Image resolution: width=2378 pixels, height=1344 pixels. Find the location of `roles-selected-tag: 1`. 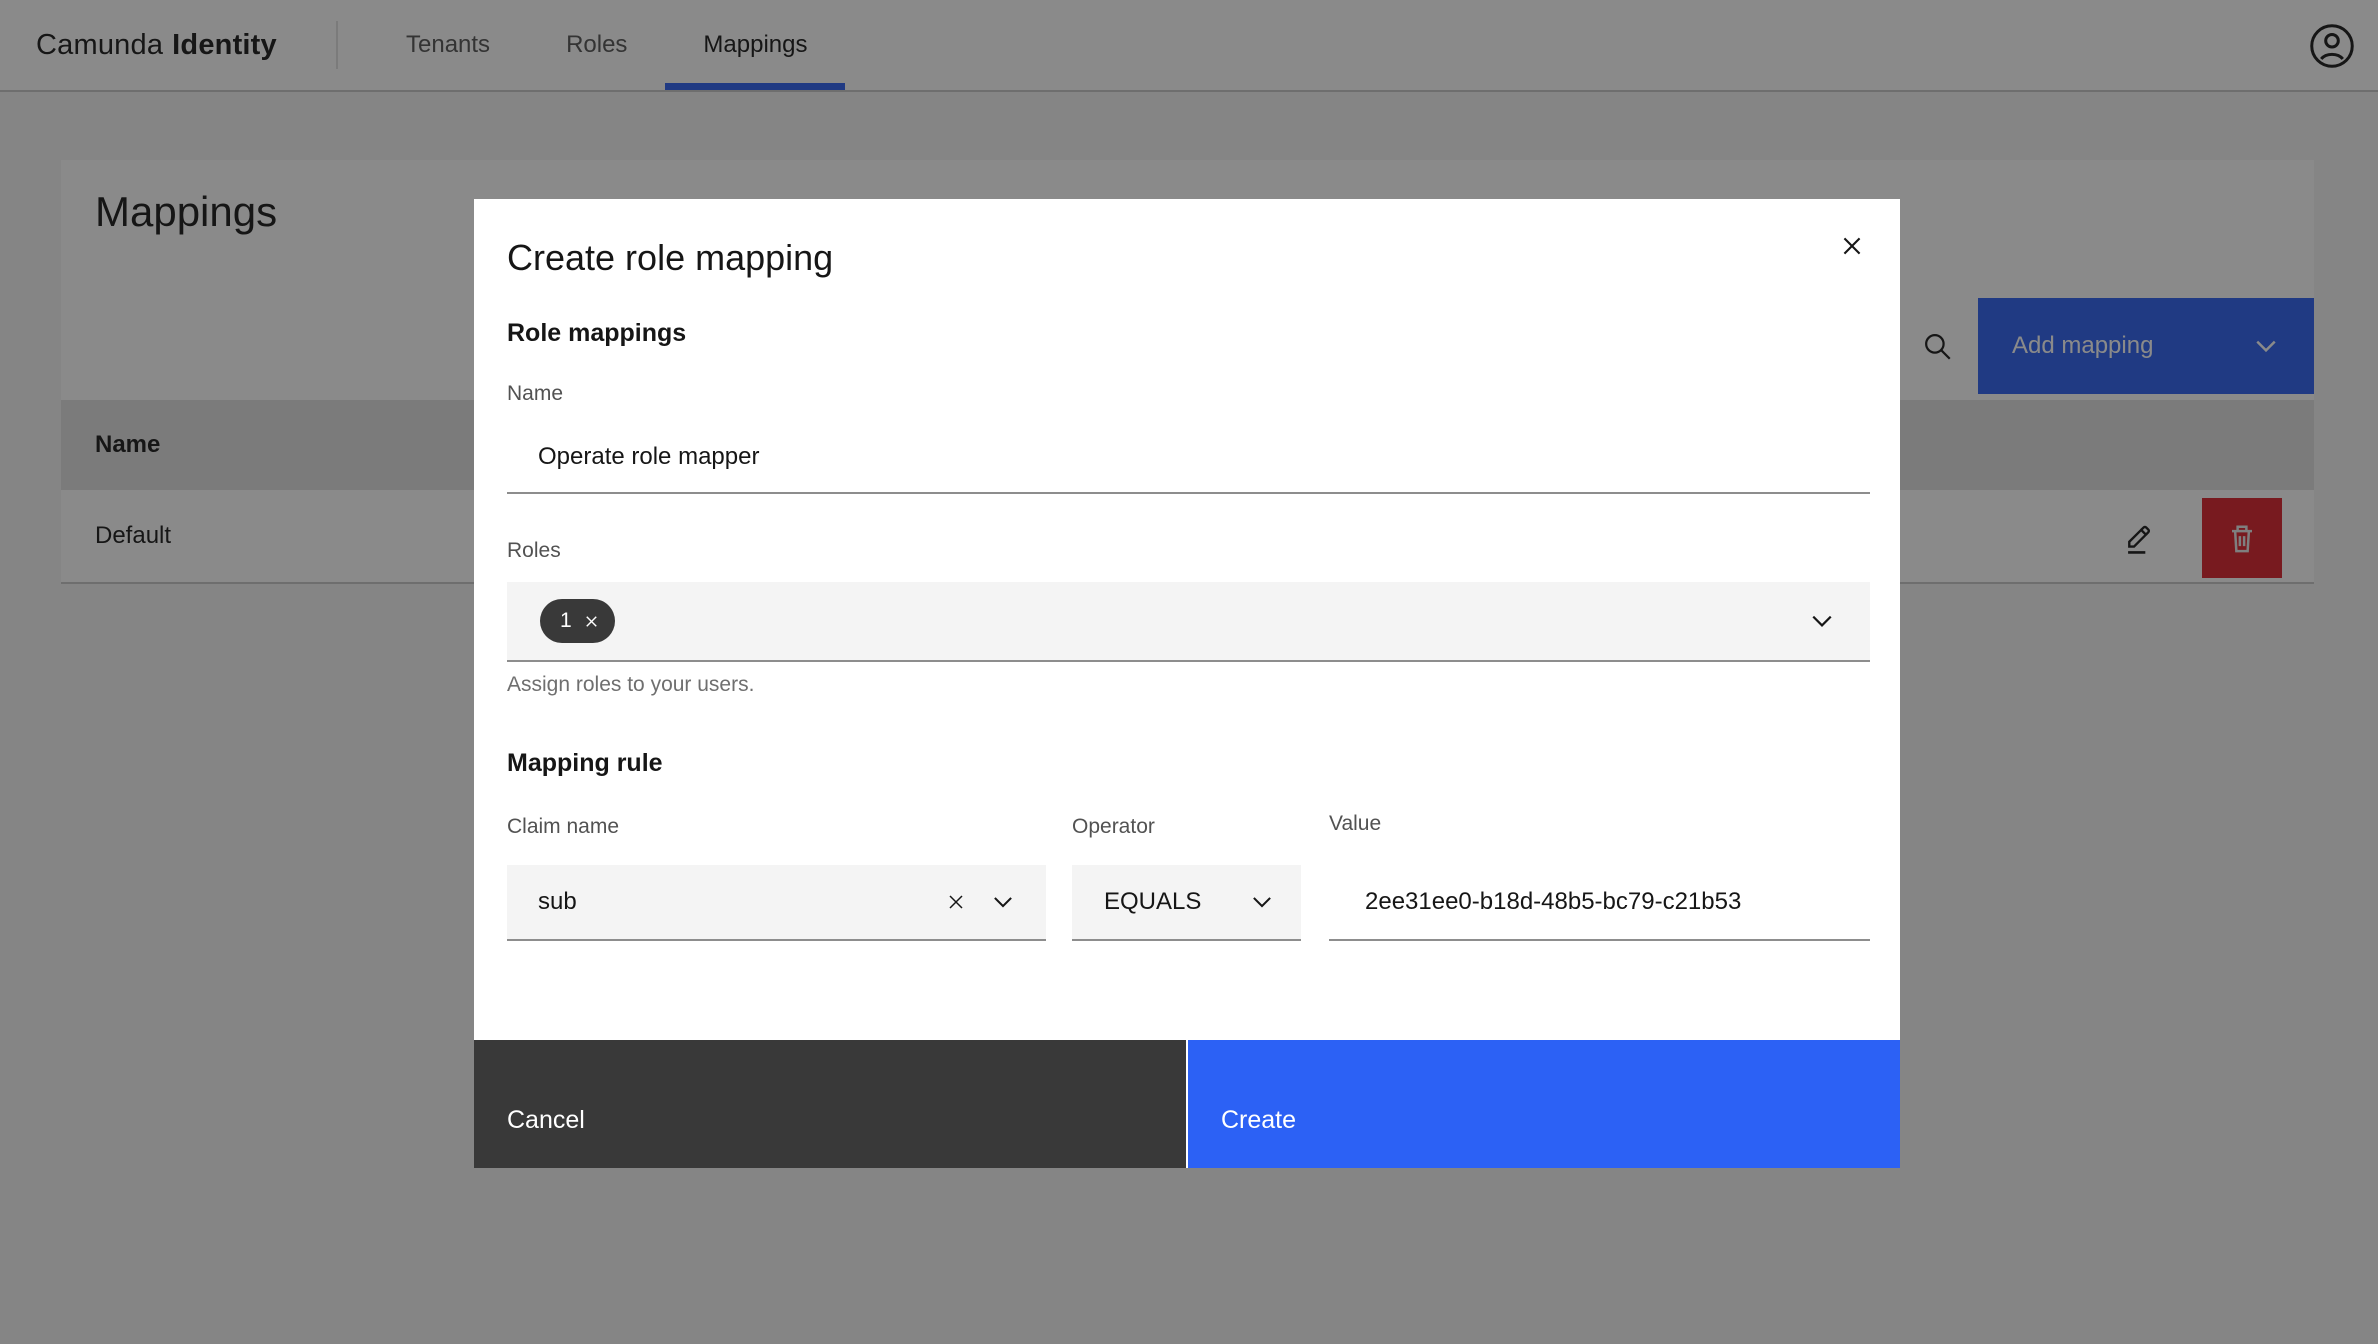

roles-selected-tag: 1 is located at coordinates (577, 621).